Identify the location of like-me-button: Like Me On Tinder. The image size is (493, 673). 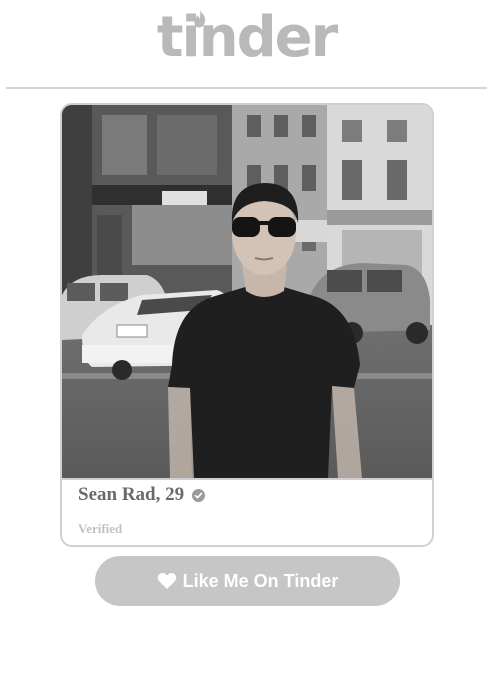
(247, 581).